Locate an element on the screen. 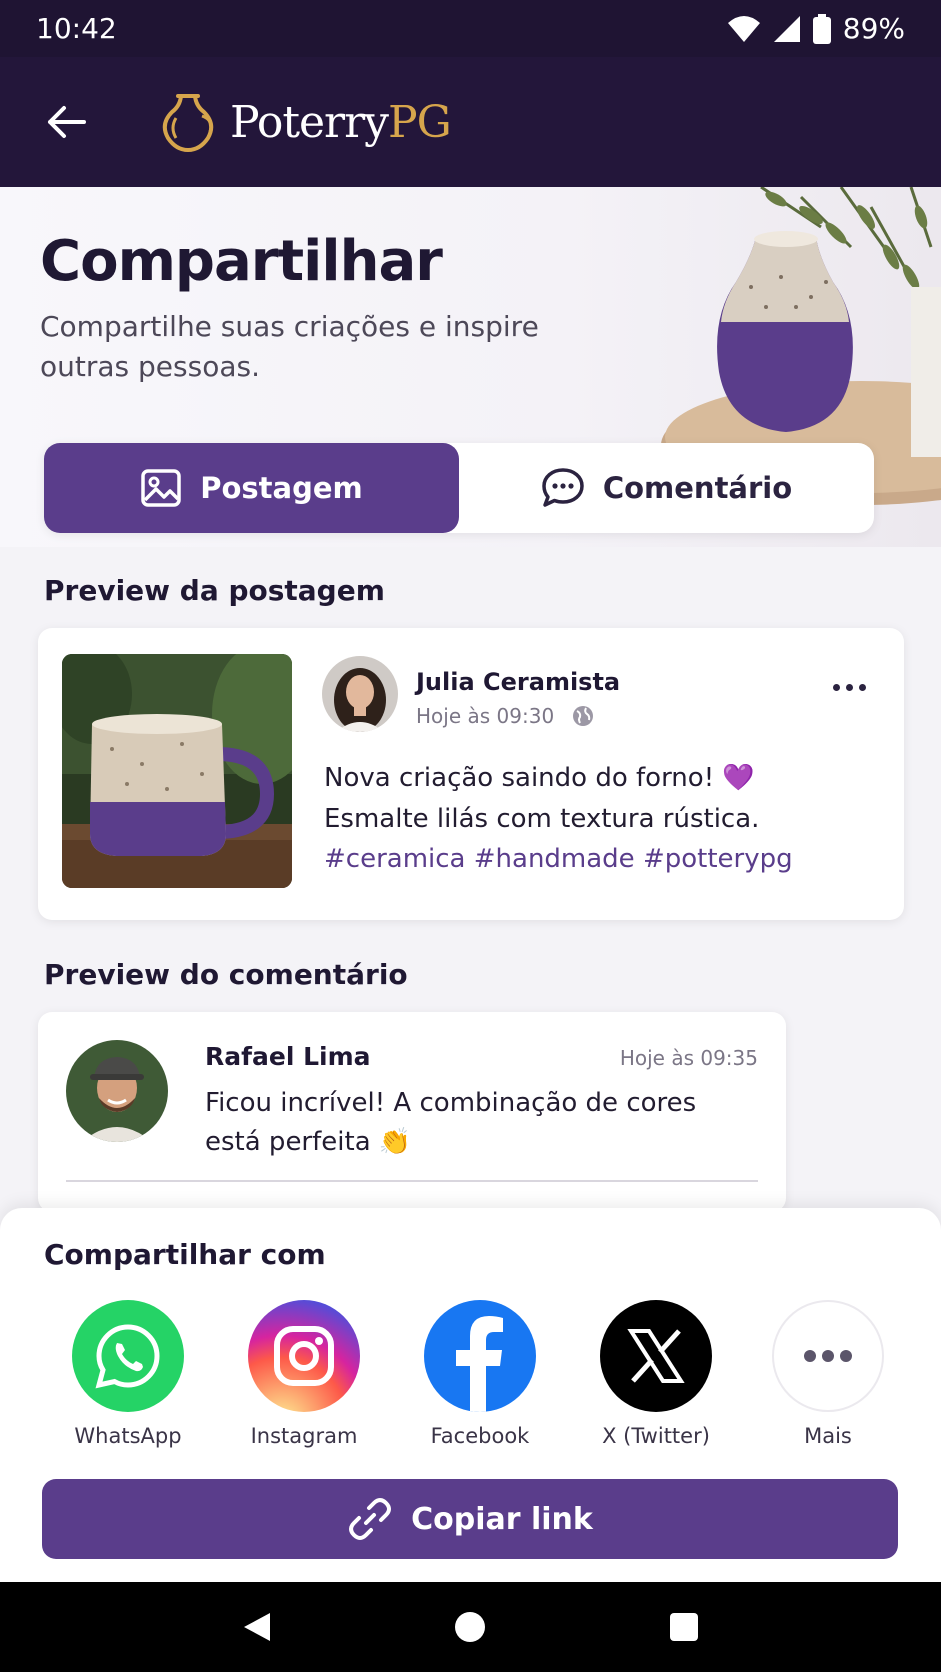 The image size is (941, 1672). tab-postagem: Postagem is located at coordinates (251, 488).